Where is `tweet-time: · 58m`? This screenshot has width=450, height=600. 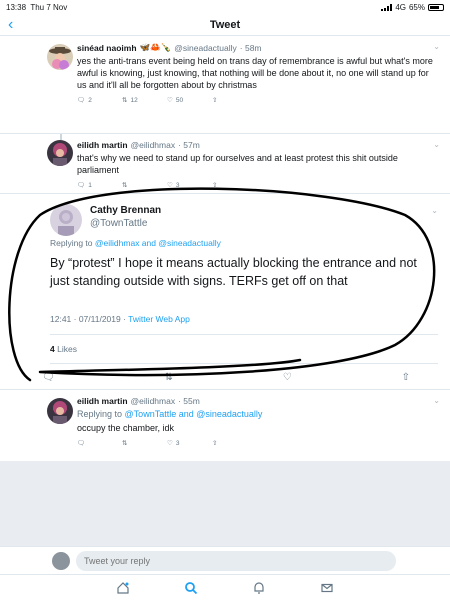 tweet-time: · 58m is located at coordinates (250, 47).